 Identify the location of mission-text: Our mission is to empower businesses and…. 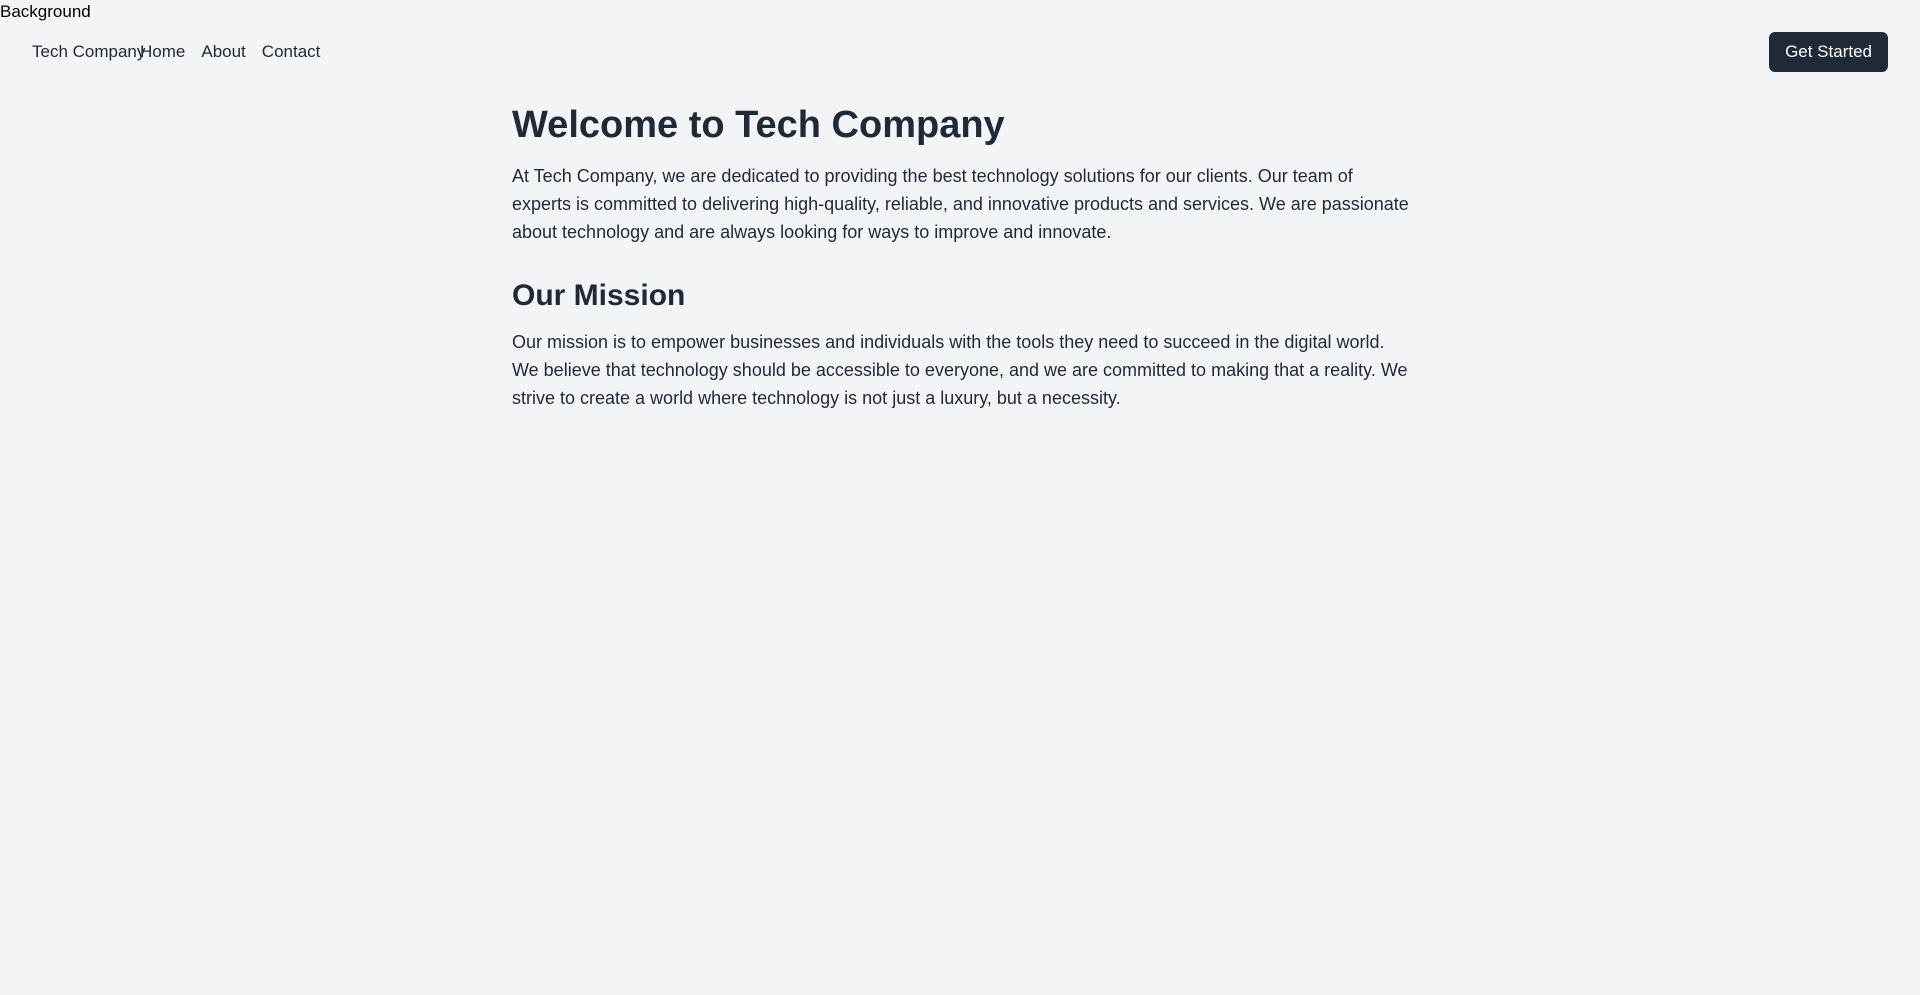
(960, 370).